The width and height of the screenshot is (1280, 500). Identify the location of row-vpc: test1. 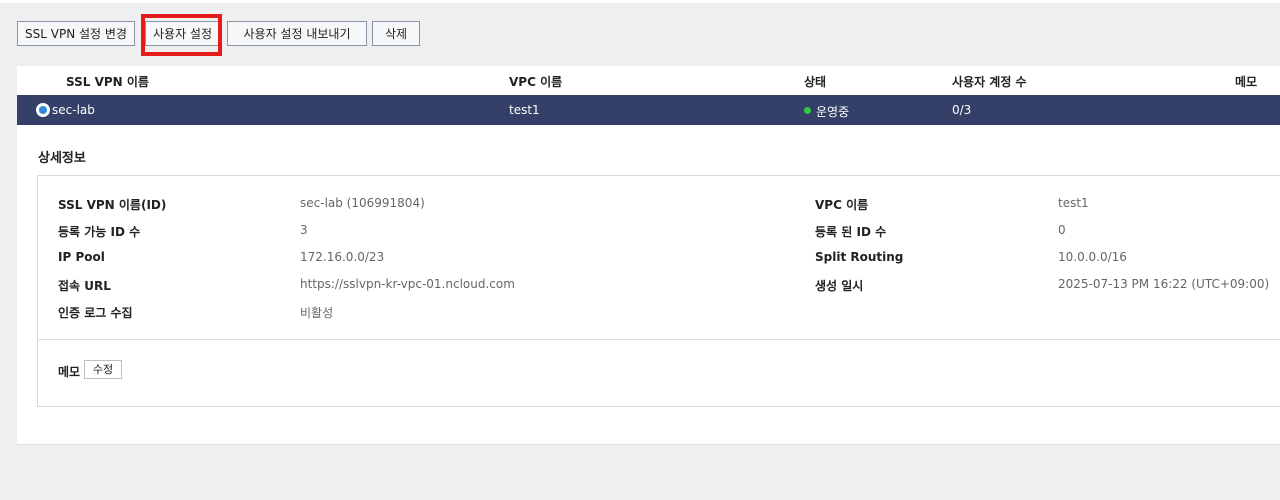
(524, 110).